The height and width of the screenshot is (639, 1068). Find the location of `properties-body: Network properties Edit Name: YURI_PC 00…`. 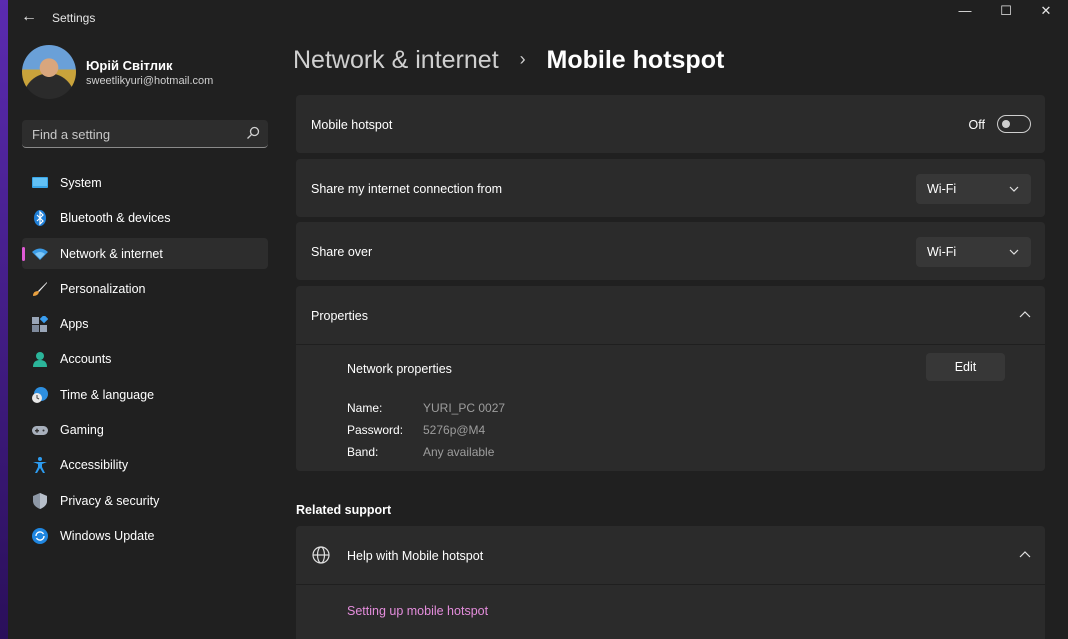

properties-body: Network properties Edit Name: YURI_PC 00… is located at coordinates (670, 408).